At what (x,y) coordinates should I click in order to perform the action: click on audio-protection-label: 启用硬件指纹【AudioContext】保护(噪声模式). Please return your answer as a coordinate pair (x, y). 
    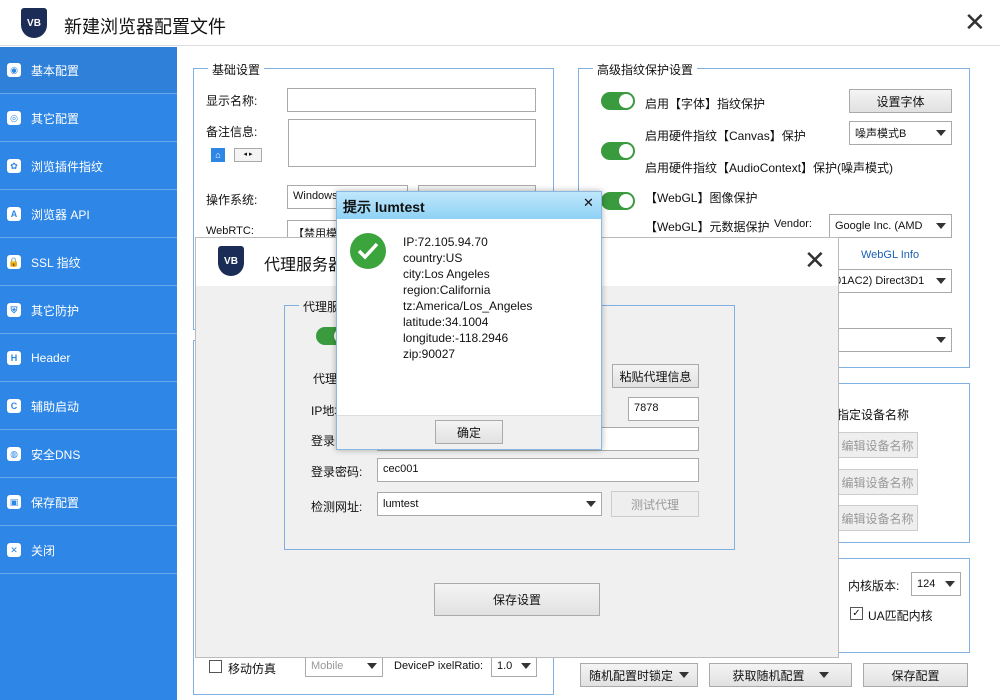
    Looking at the image, I should click on (769, 168).